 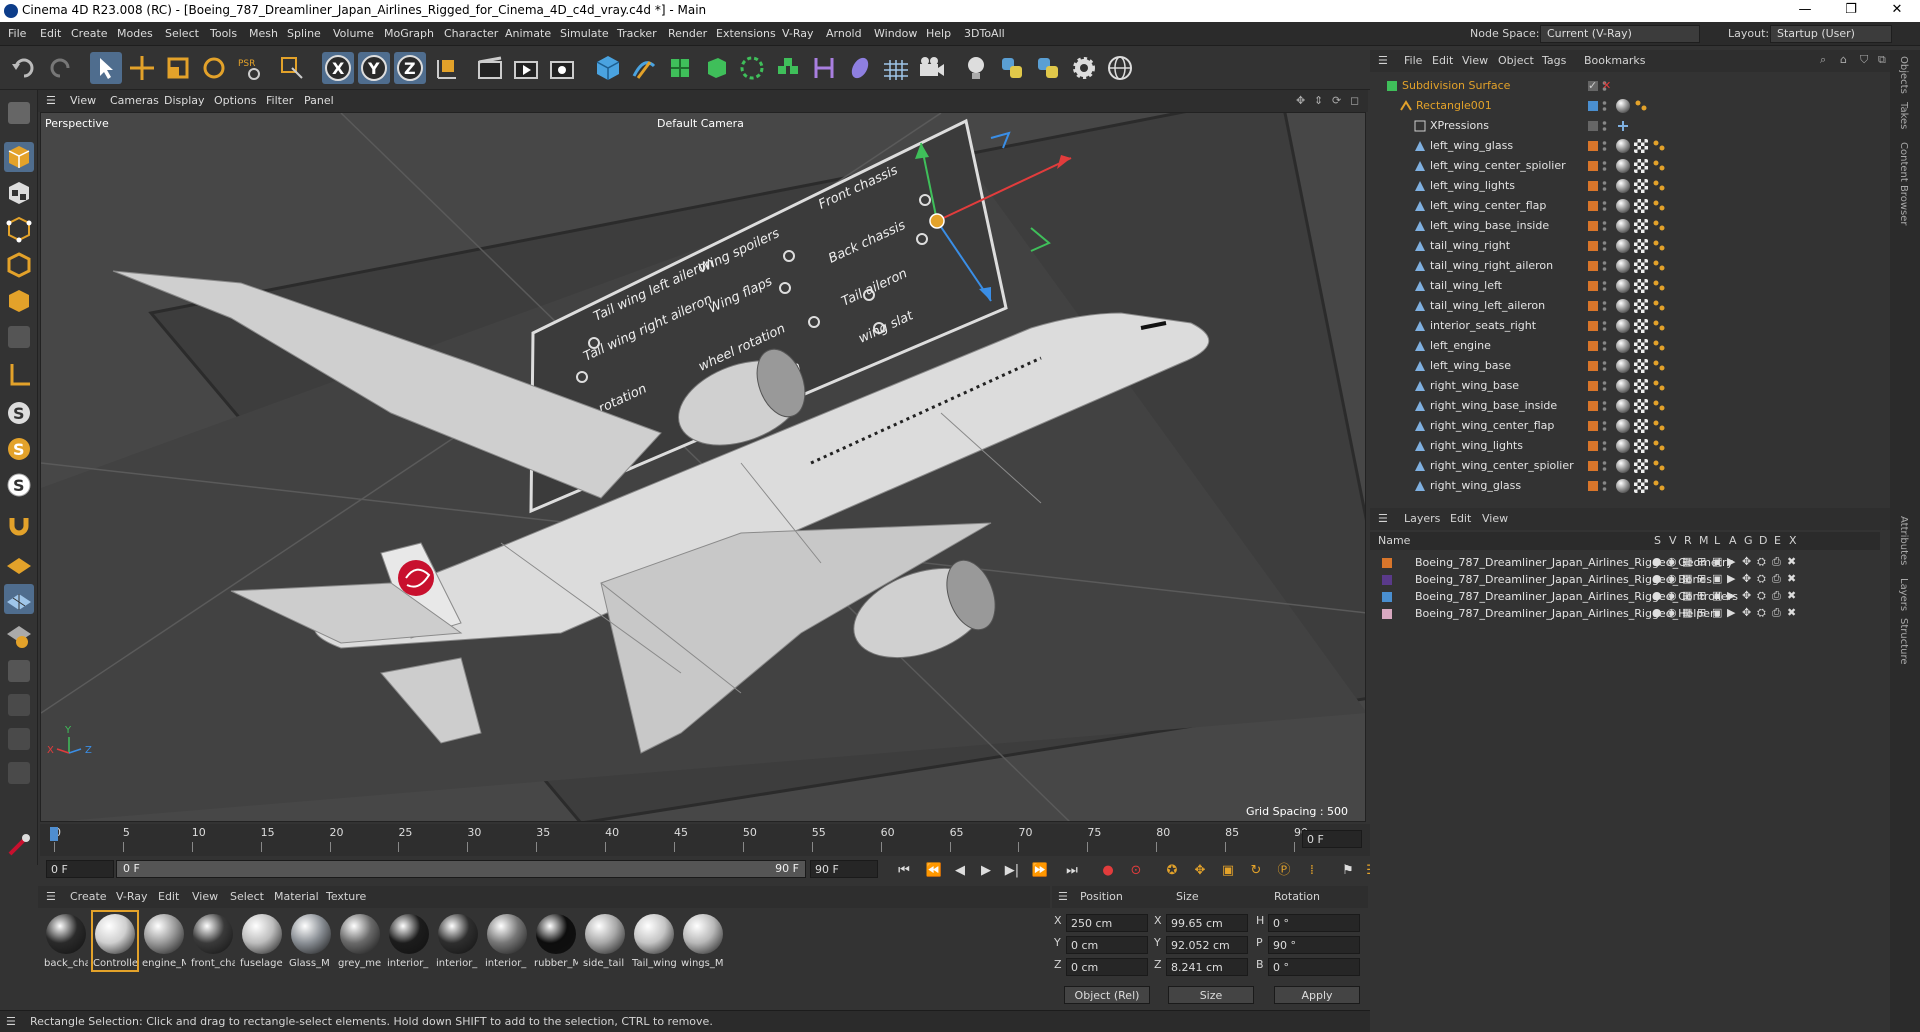 What do you see at coordinates (705, 840) in the screenshot?
I see `timeline-ruler: 051015202530354045505560657075808590 0 F` at bounding box center [705, 840].